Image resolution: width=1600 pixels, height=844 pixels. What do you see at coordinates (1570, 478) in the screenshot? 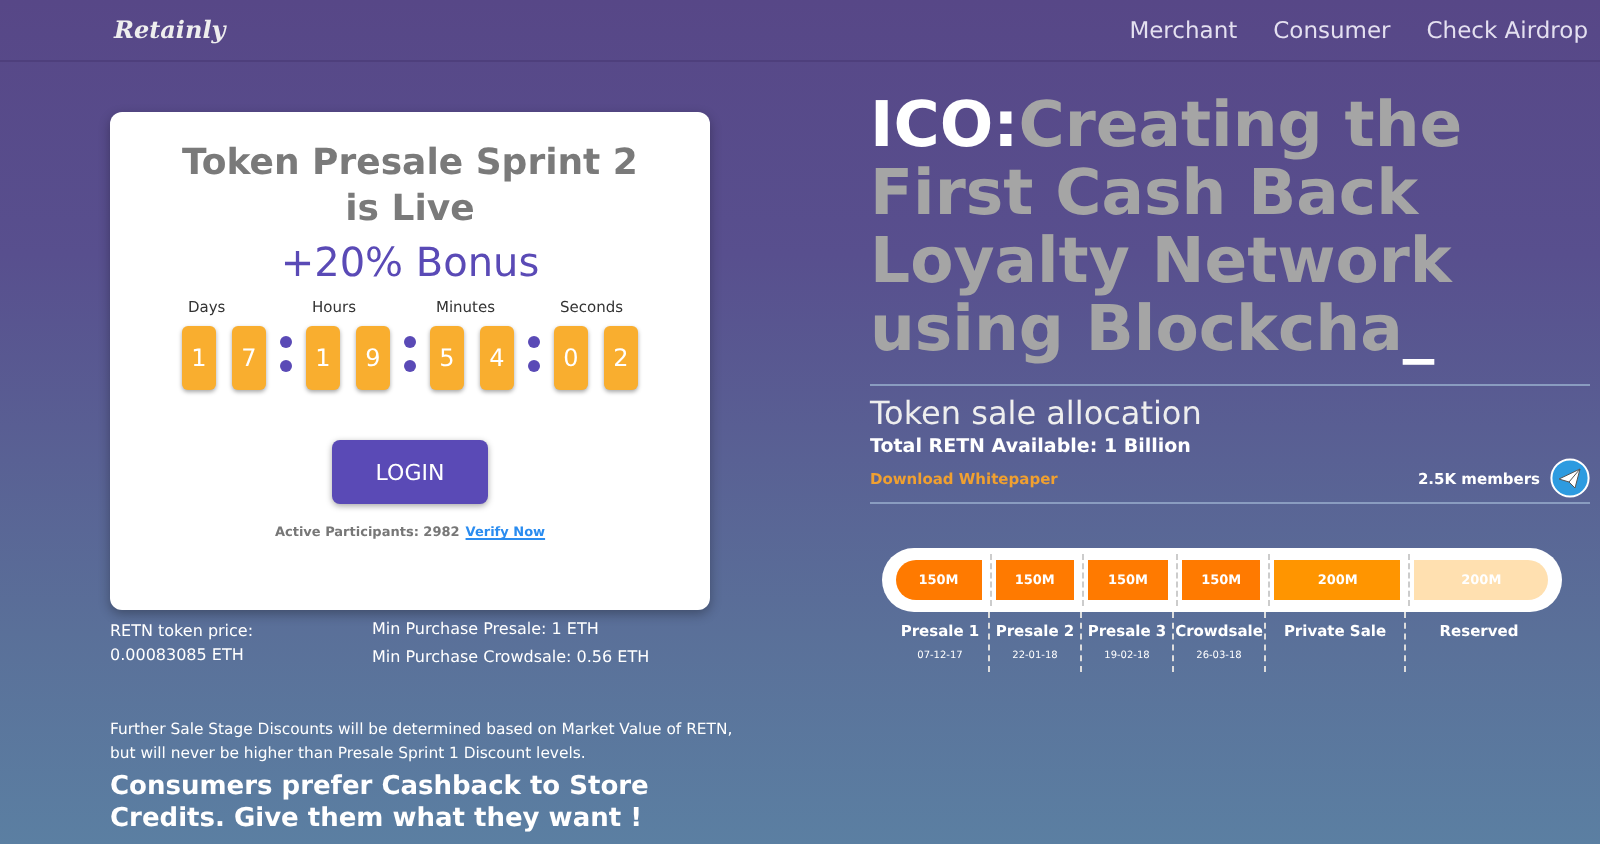
I see `paper-plane-icon` at bounding box center [1570, 478].